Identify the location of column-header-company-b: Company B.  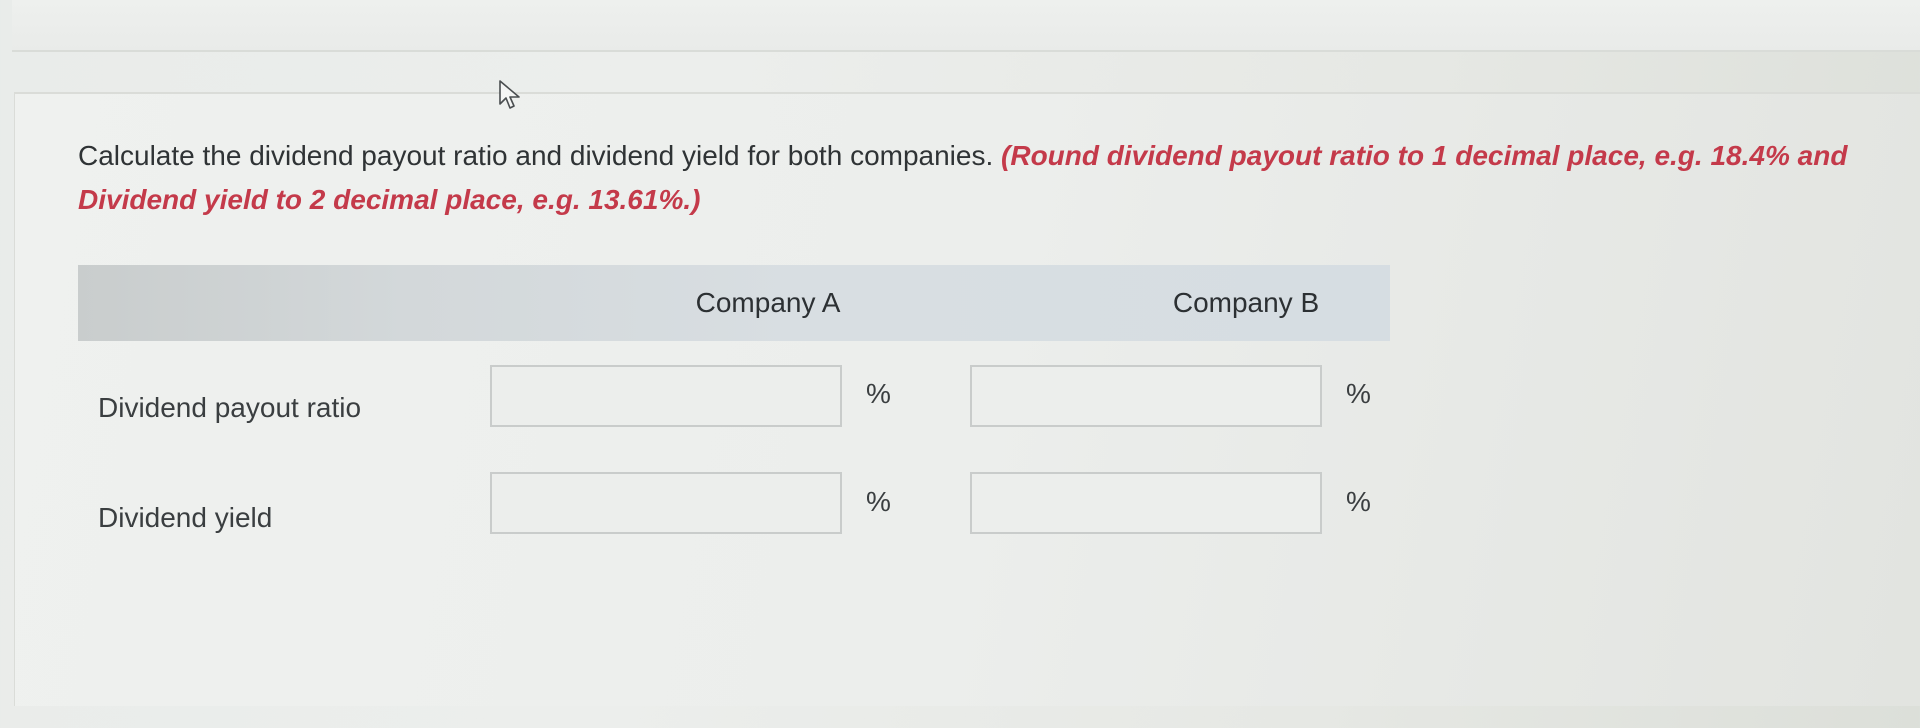
(1246, 302).